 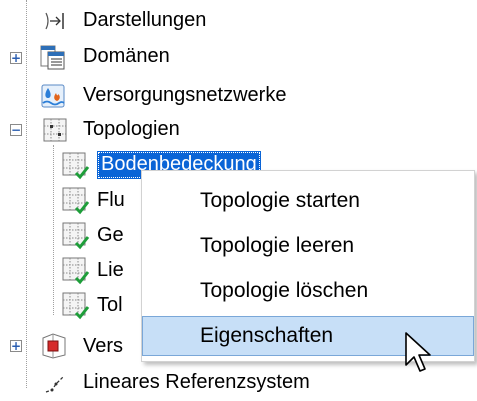 I want to click on parcel-fabric-icon, so click(x=54, y=346).